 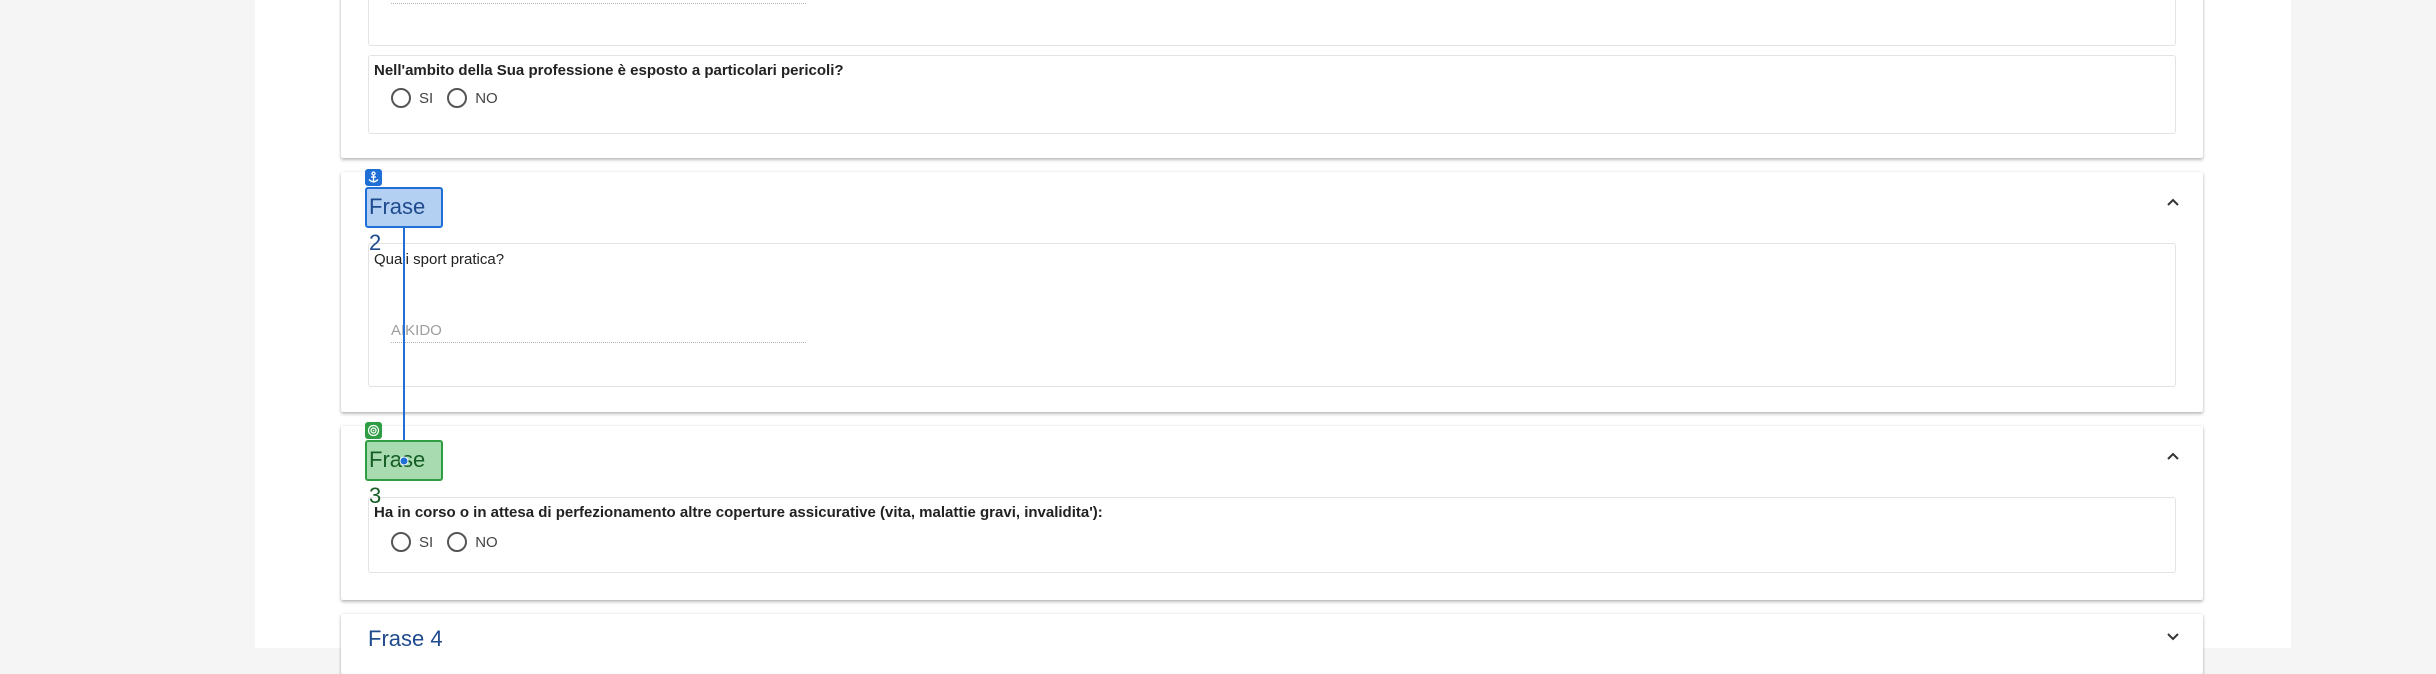 What do you see at coordinates (404, 461) in the screenshot?
I see `link-endpoint-dot` at bounding box center [404, 461].